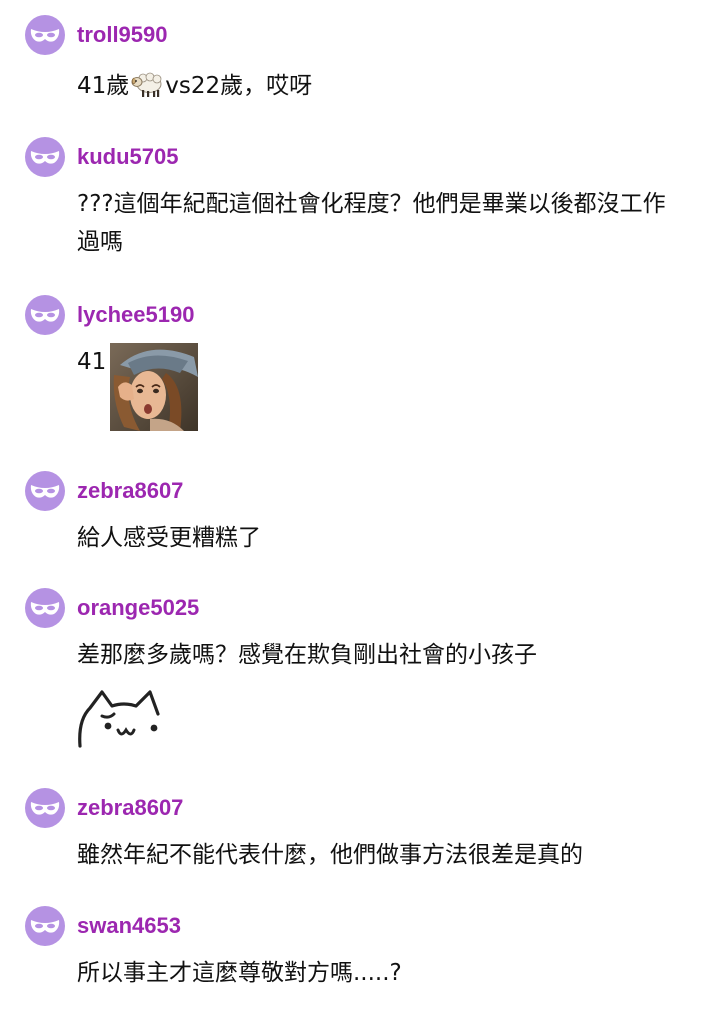 The width and height of the screenshot is (706, 1024). Describe the element at coordinates (371, 223) in the screenshot. I see `comment-text: ???這個年紀配這個社會化程度？他們是畢業以後都沒工作過嗎` at that location.